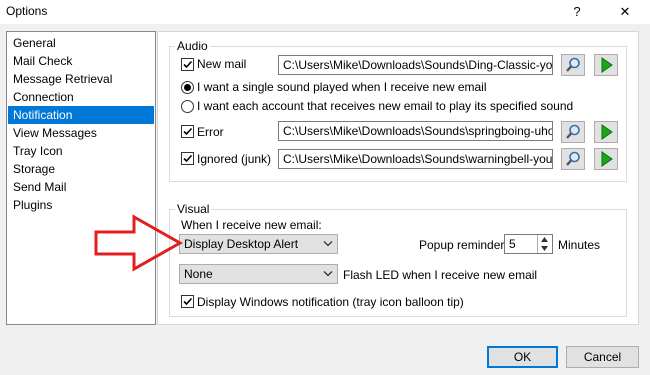 Image resolution: width=650 pixels, height=375 pixels. Describe the element at coordinates (81, 61) in the screenshot. I see `nav-item-mail-check: Mail Check` at that location.